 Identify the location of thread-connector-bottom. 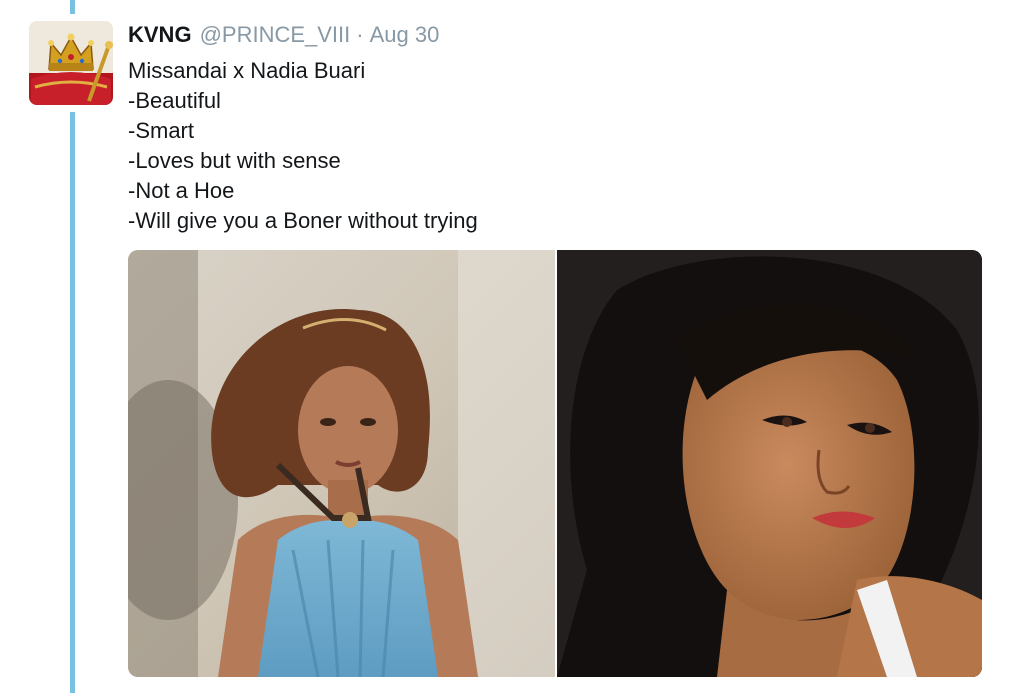
(72, 402).